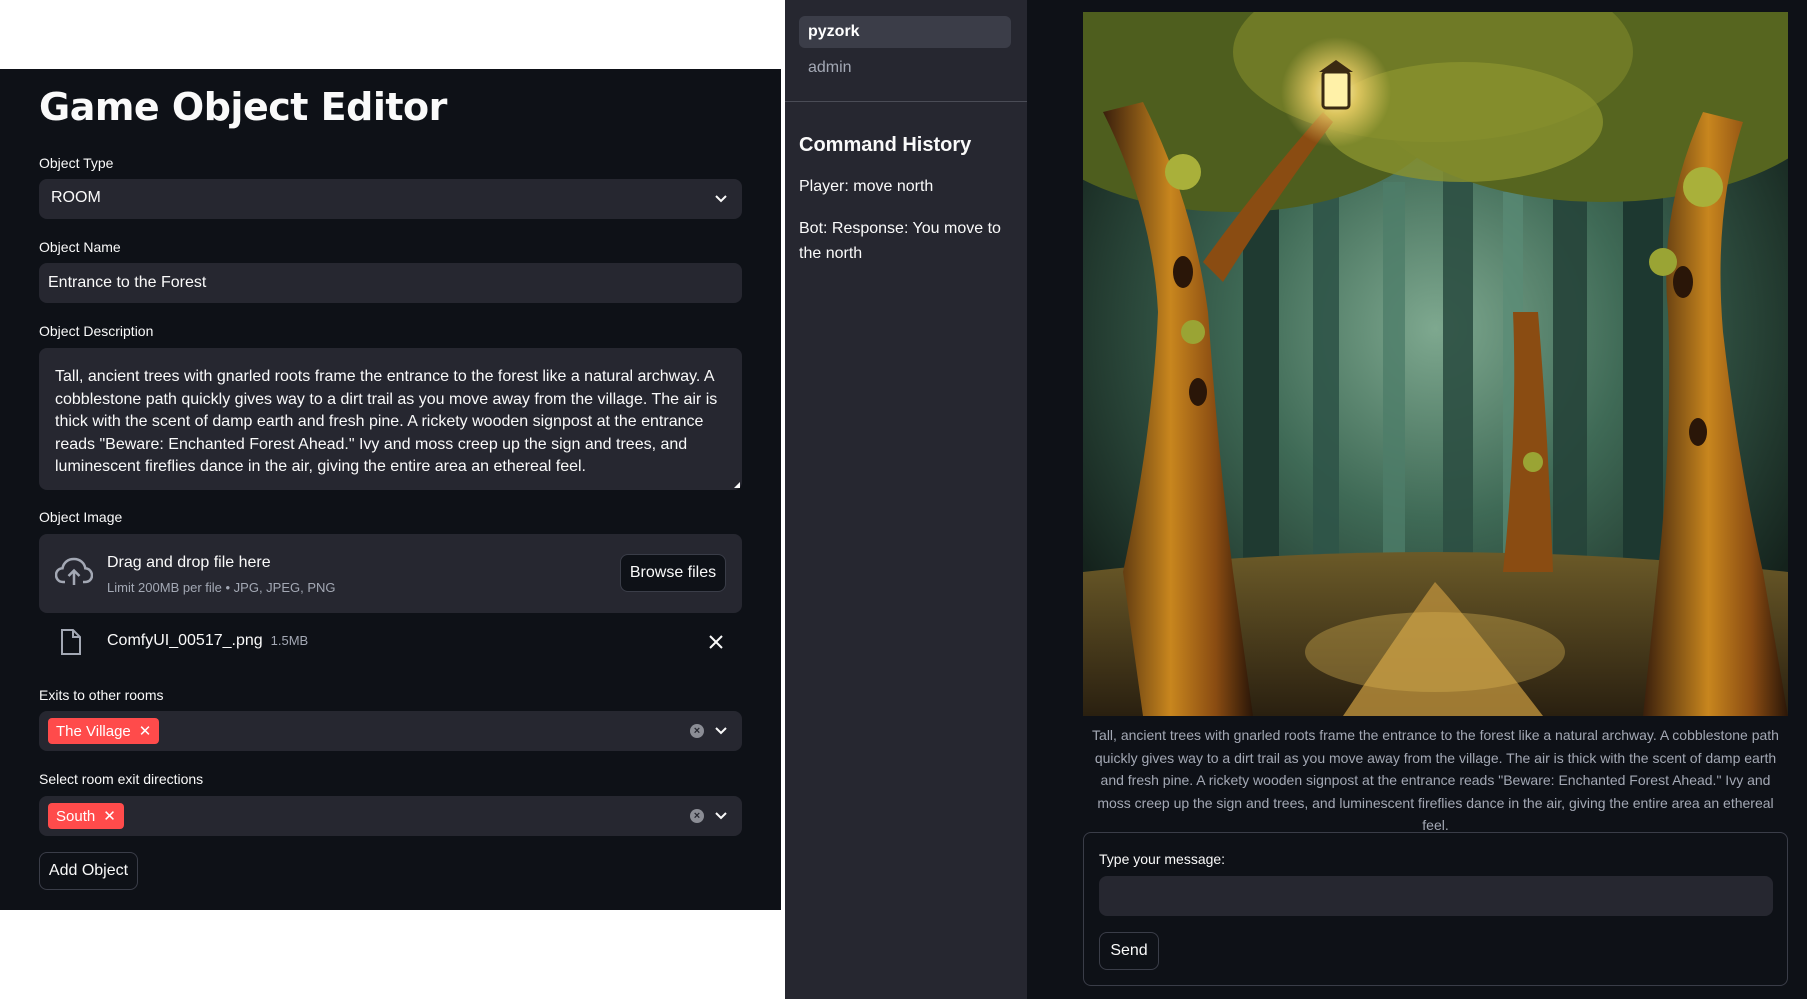 Image resolution: width=1807 pixels, height=999 pixels. What do you see at coordinates (905, 32) in the screenshot?
I see `sidebar-item-pyzork: pyzork` at bounding box center [905, 32].